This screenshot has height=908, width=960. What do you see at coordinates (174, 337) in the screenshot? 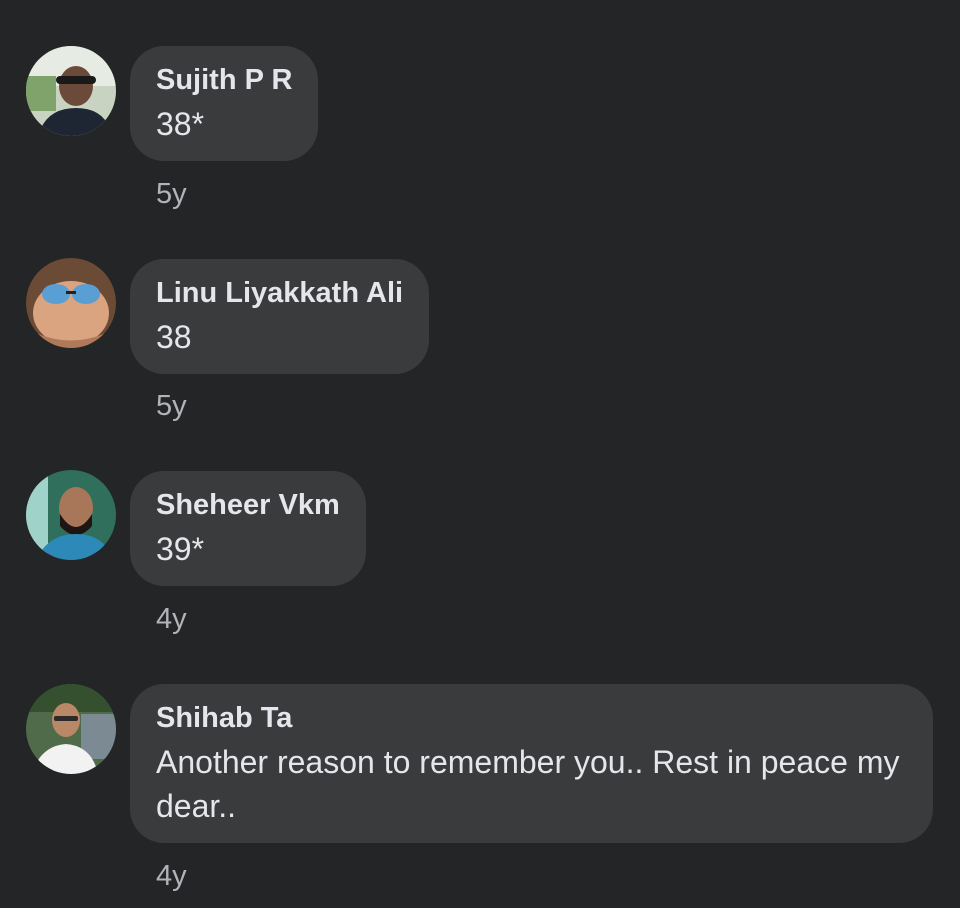
I see `comment-text: 38` at bounding box center [174, 337].